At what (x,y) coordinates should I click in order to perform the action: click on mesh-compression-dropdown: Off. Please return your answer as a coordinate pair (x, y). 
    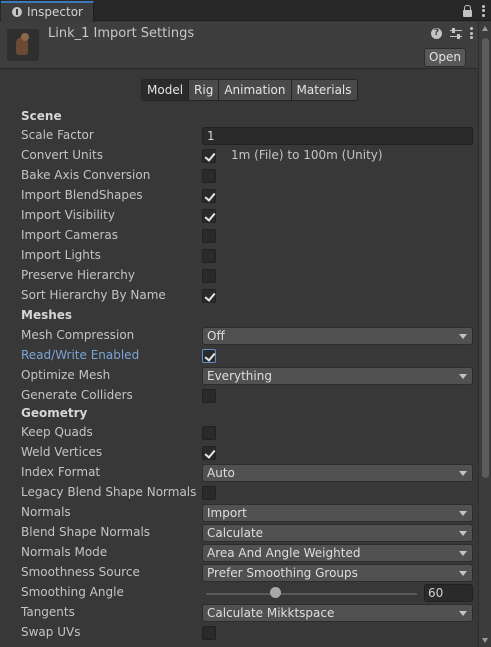
    Looking at the image, I should click on (337, 336).